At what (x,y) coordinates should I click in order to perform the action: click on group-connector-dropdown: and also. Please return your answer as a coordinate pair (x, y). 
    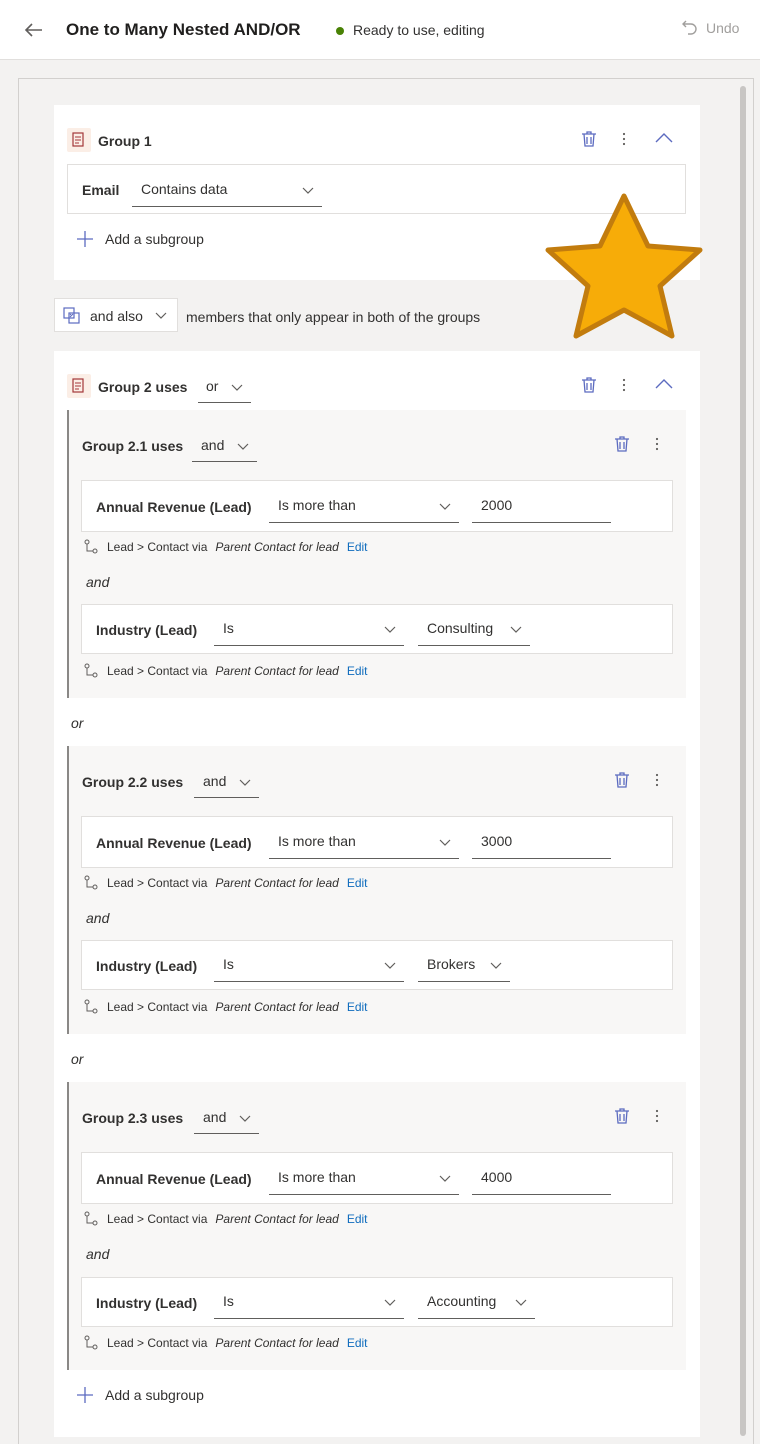
    Looking at the image, I should click on (116, 315).